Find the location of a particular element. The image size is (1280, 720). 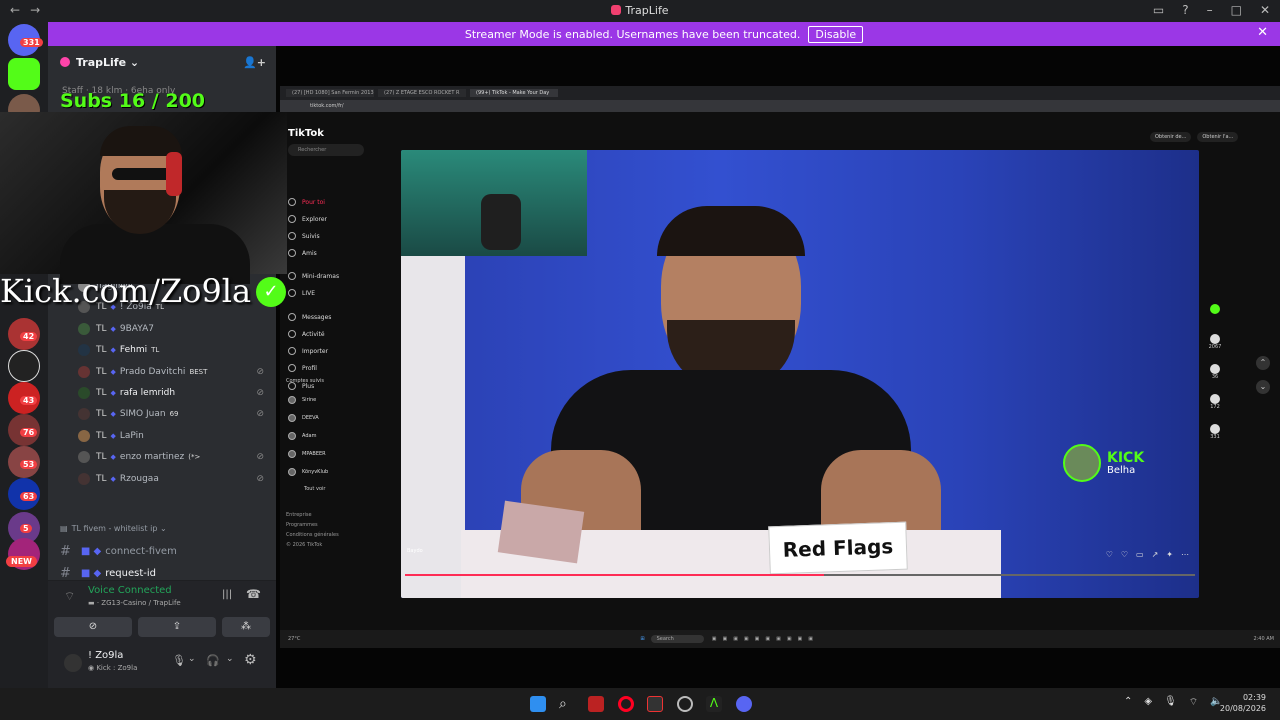

channel-category: ▤ TL fivem - whitelist ip ⌄ is located at coordinates (113, 528).